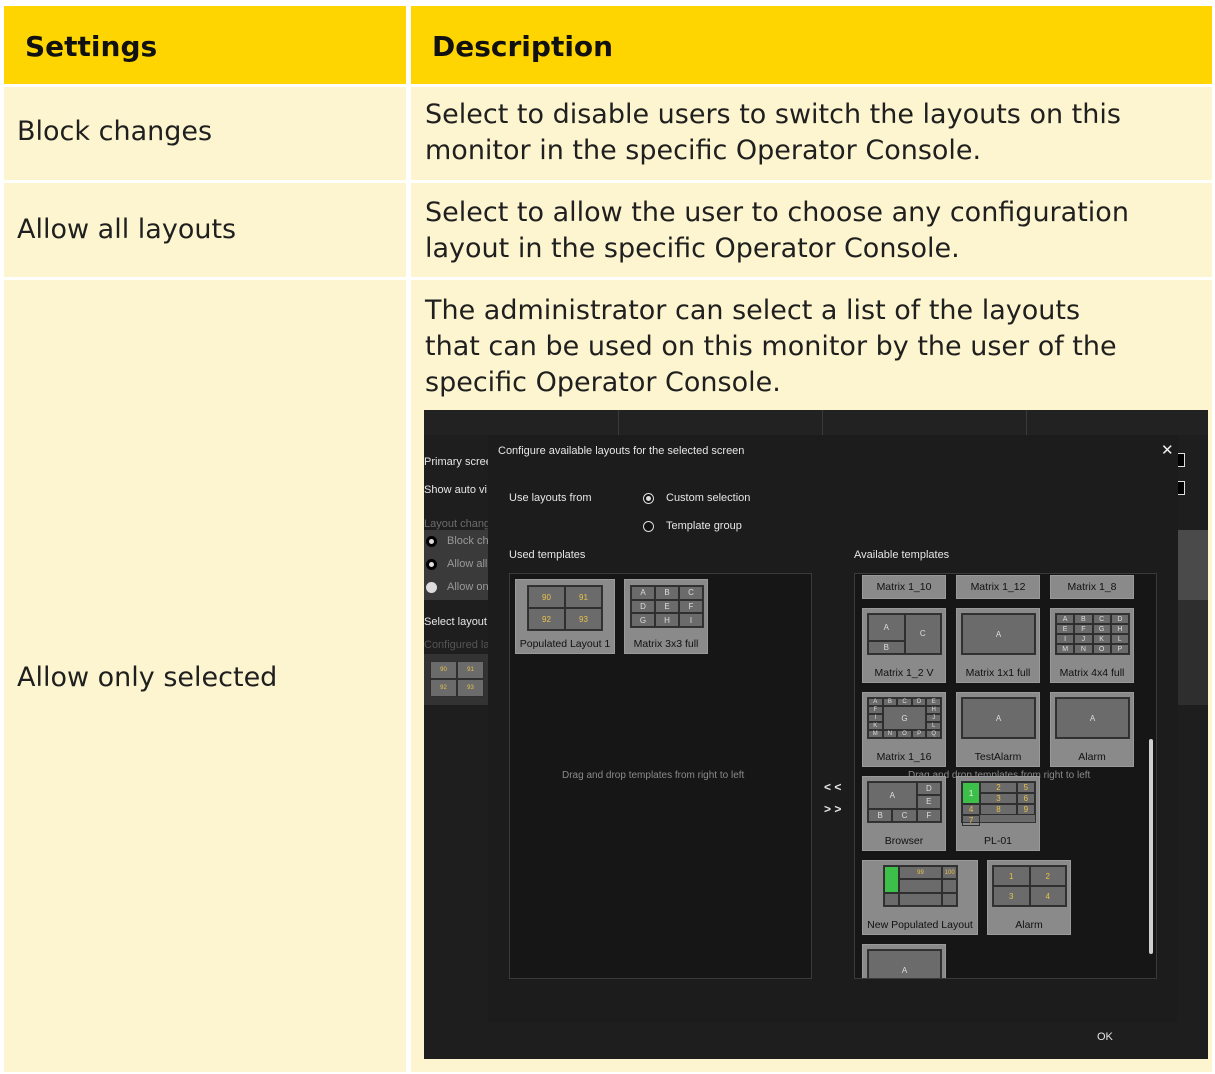 The height and width of the screenshot is (1074, 1215). Describe the element at coordinates (1151, 846) in the screenshot. I see `available-scrollbar` at that location.